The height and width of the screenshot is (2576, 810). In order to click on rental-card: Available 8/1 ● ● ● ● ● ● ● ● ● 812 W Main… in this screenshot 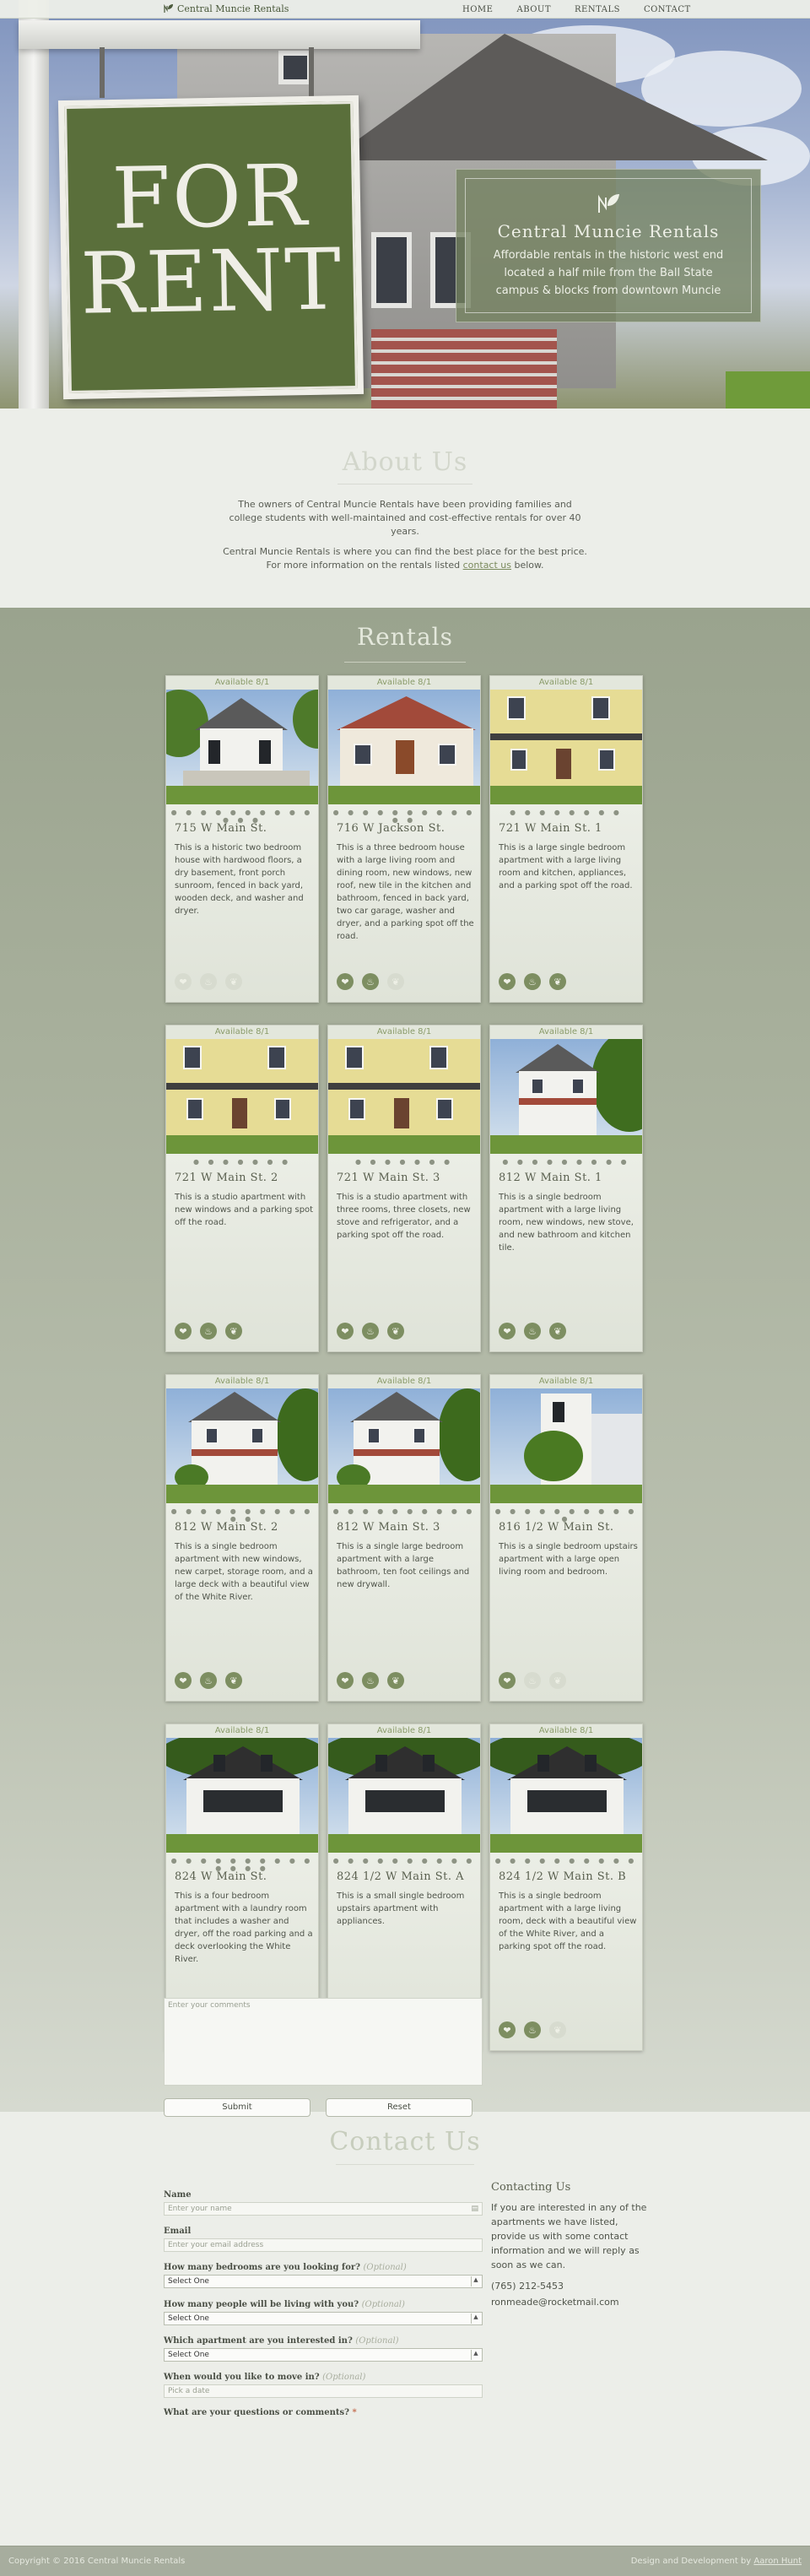, I will do `click(566, 1188)`.